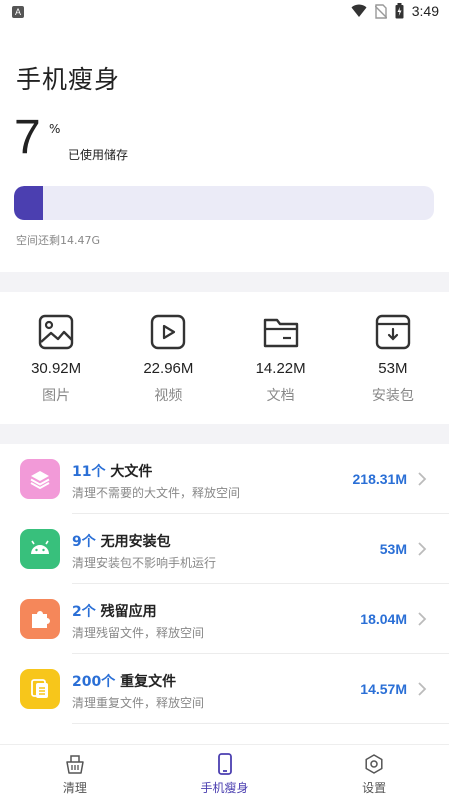  Describe the element at coordinates (224, 203) in the screenshot. I see `storage-progress-bar` at that location.